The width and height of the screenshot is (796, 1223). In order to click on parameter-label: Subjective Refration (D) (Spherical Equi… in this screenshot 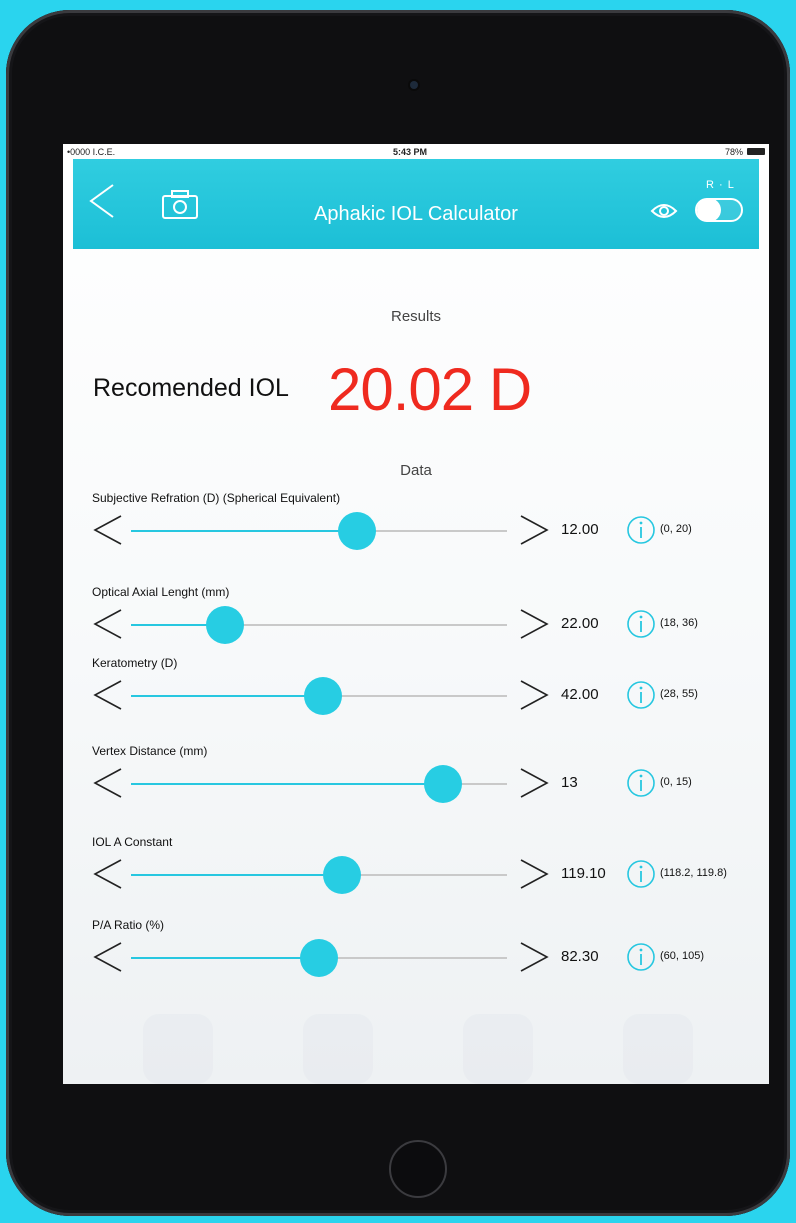, I will do `click(216, 498)`.